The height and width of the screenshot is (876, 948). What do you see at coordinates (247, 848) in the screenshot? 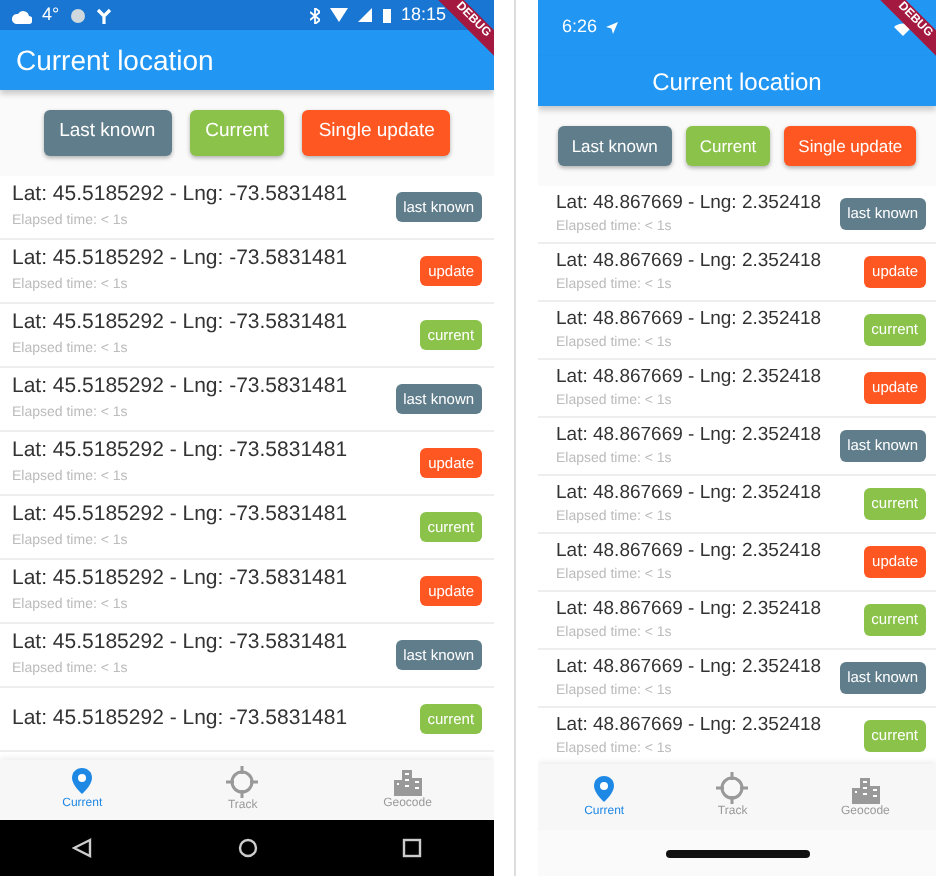
I see `home-icon` at bounding box center [247, 848].